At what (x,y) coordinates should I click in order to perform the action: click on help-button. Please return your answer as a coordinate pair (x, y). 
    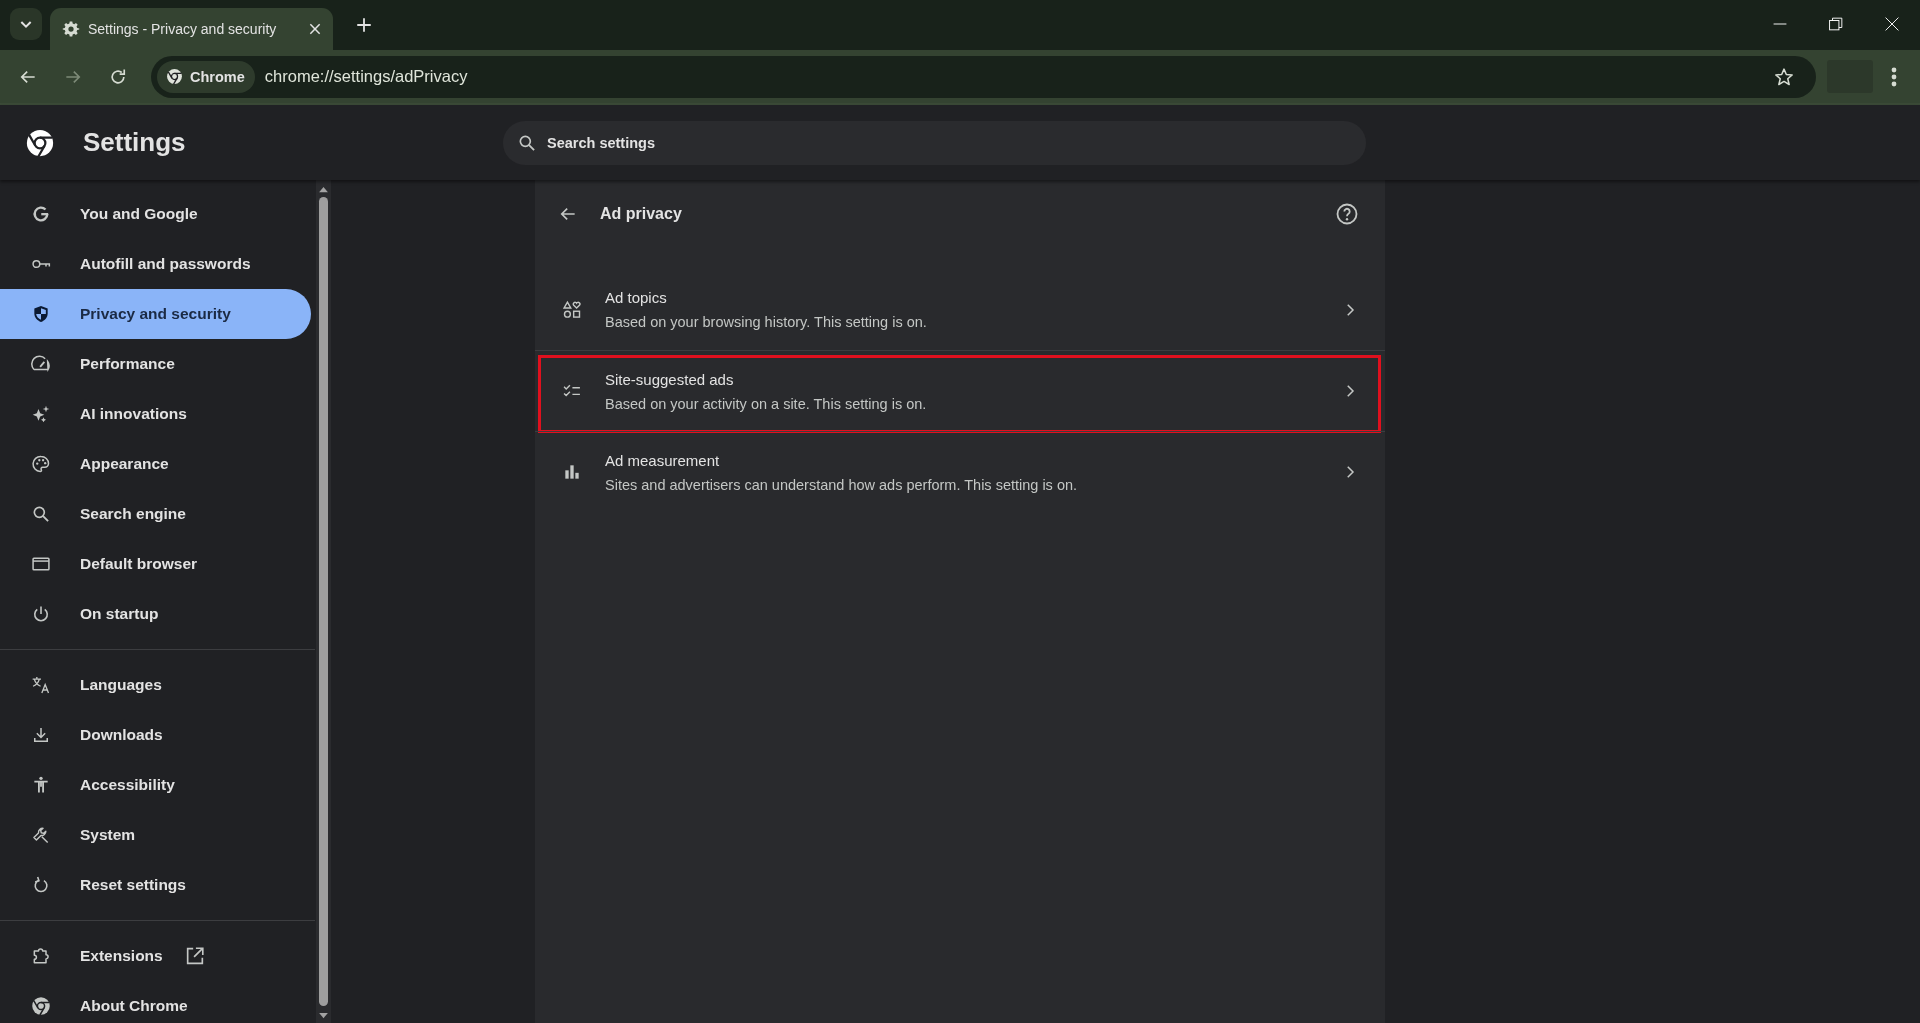
    Looking at the image, I should click on (1347, 214).